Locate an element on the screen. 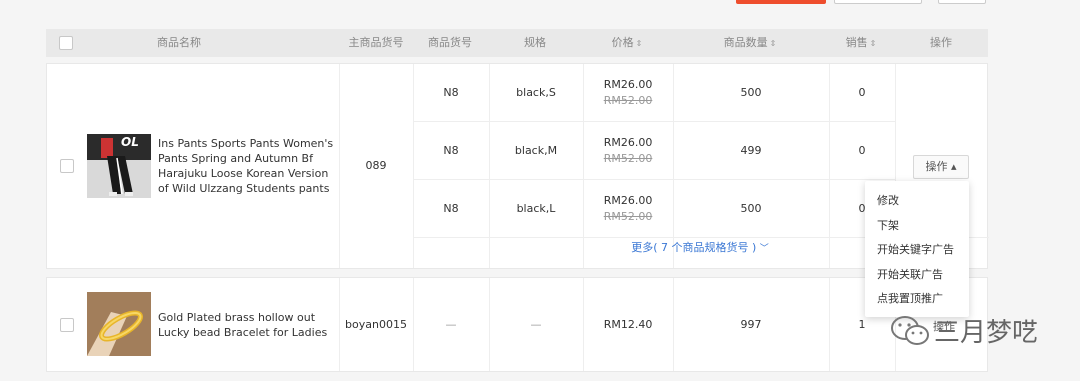  menu-item-edit: 修改 is located at coordinates (917, 201).